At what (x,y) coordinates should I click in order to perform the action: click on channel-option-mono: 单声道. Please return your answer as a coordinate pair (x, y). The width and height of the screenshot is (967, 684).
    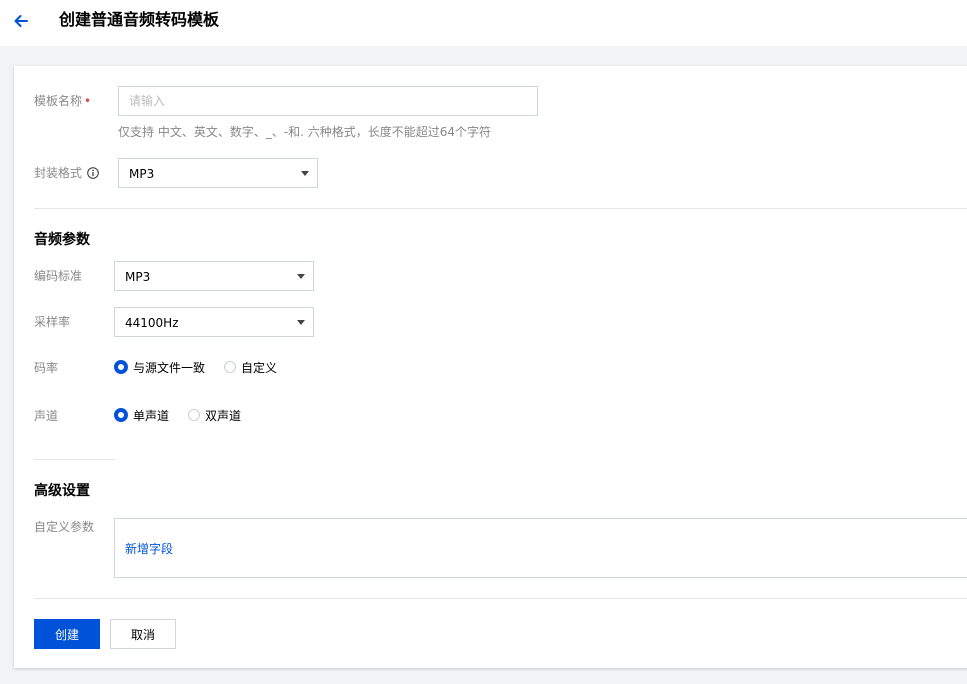
    Looking at the image, I should click on (141, 415).